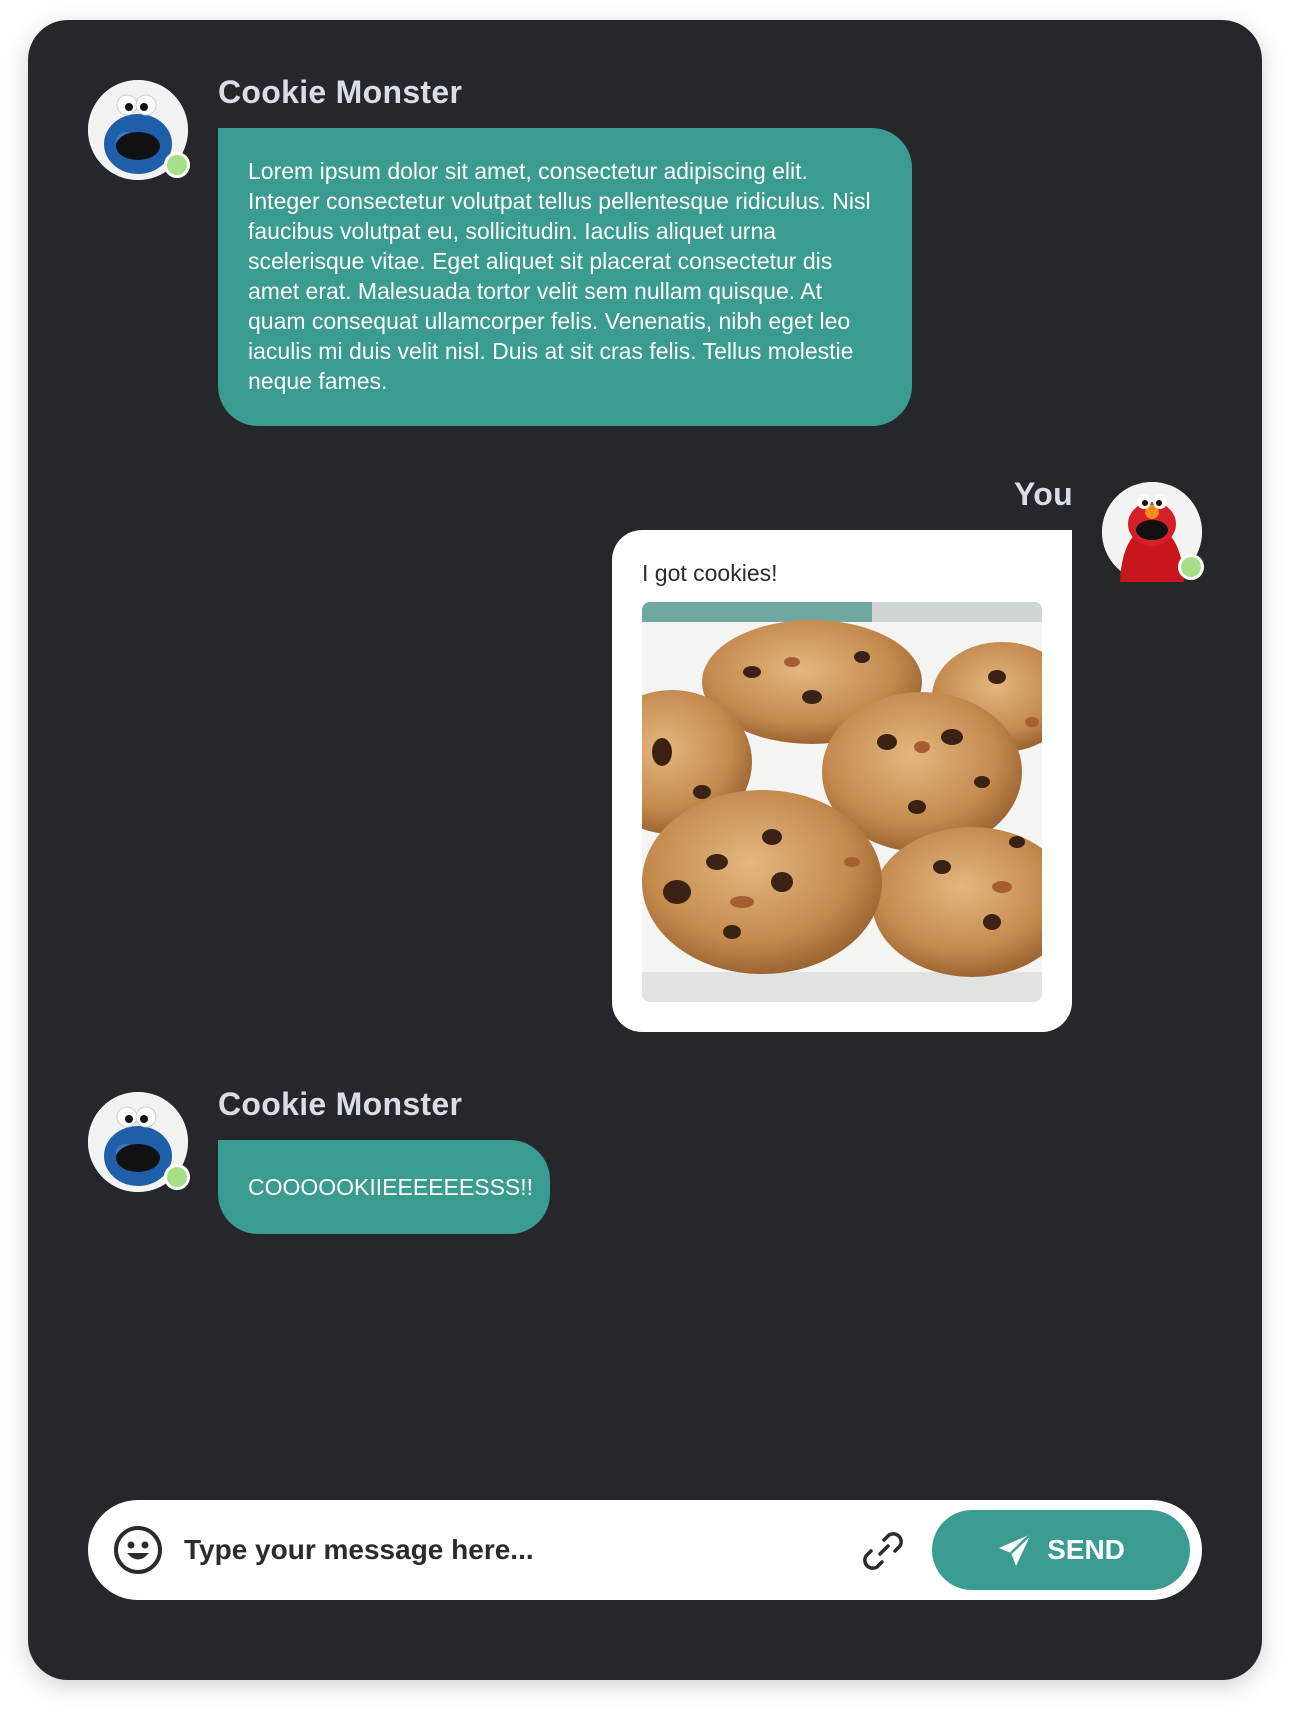 The image size is (1290, 1717). I want to click on message-input, so click(474, 1550).